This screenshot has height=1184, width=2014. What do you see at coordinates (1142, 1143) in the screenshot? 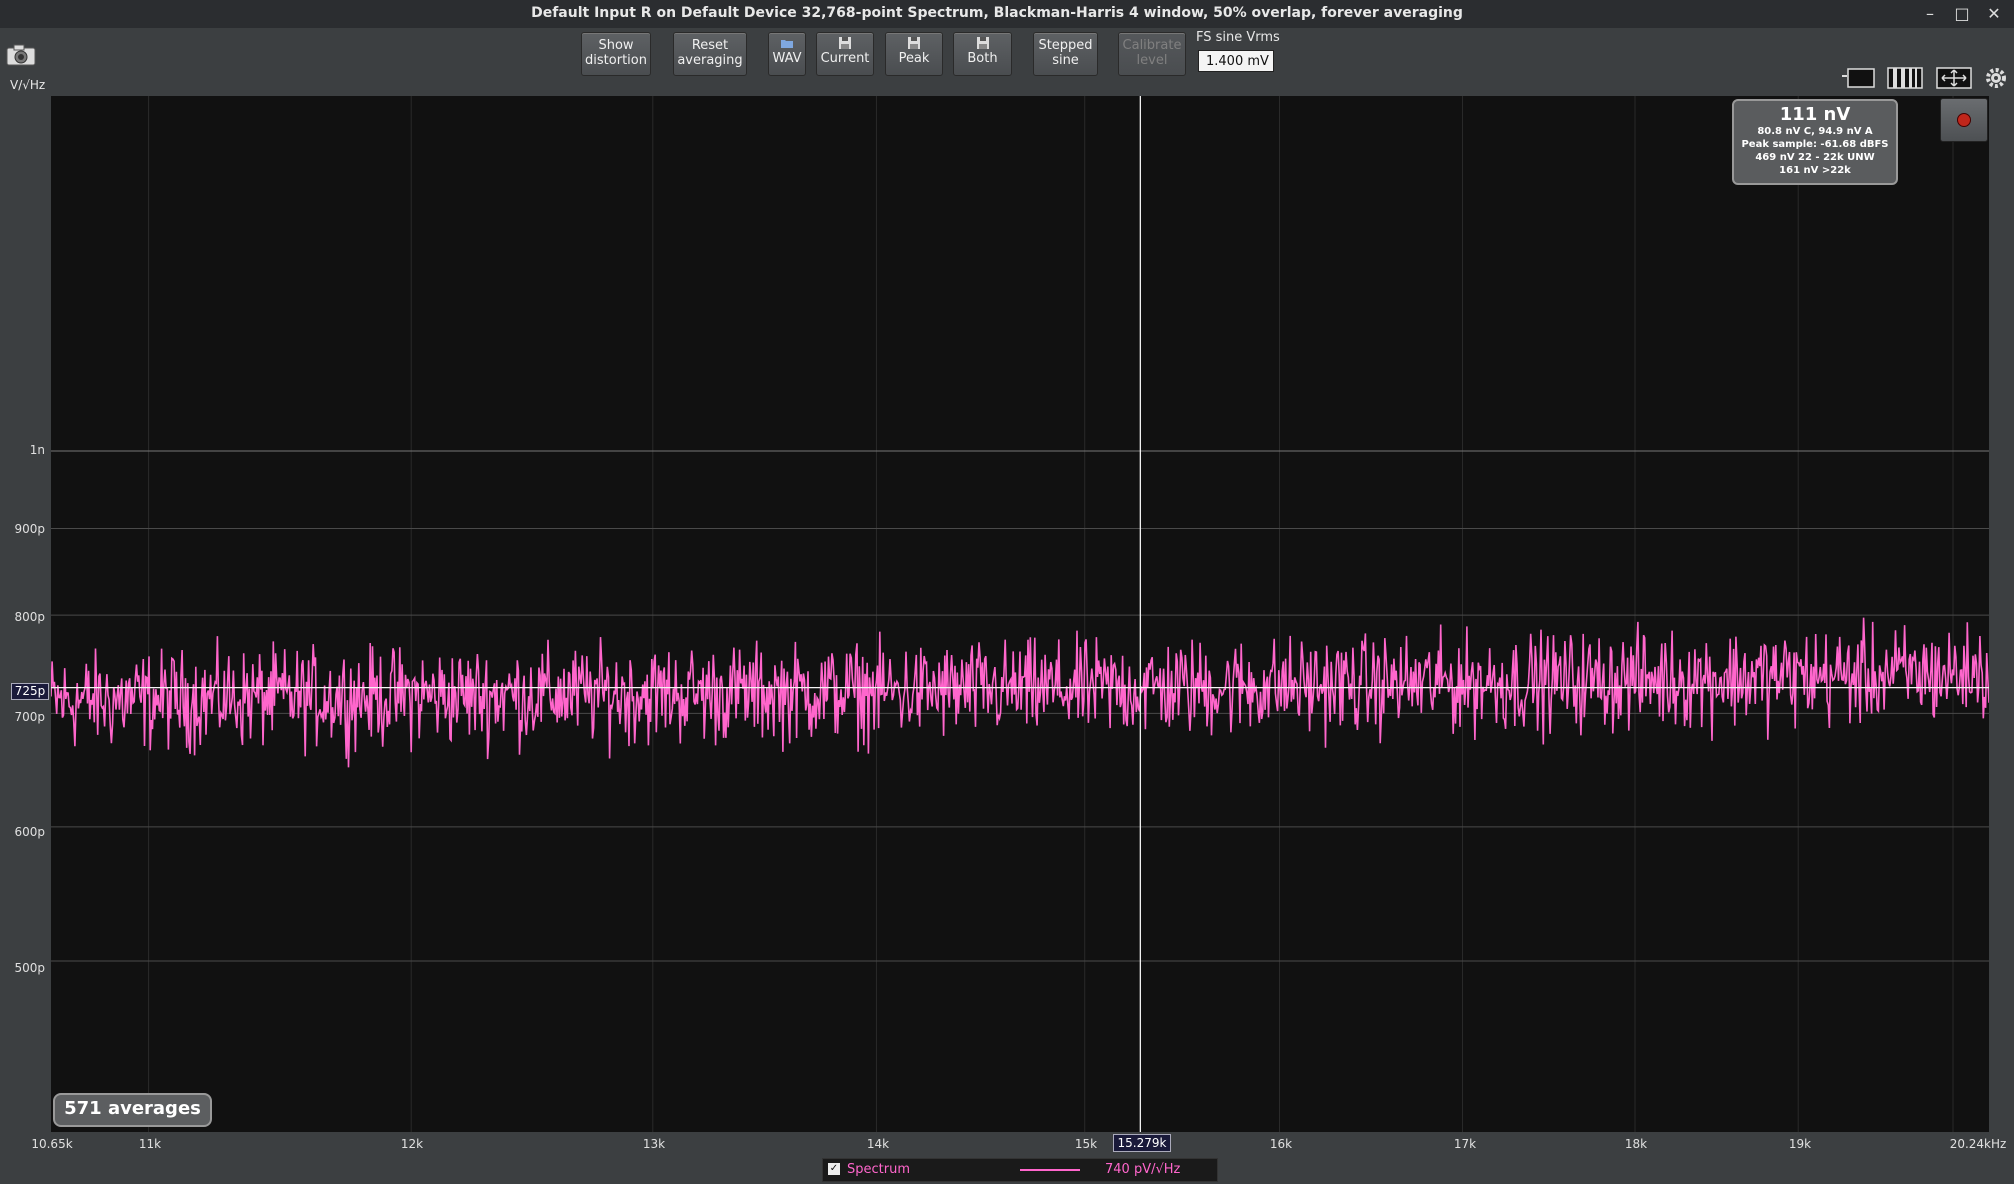
I see `cursor-x-readout: 15.279k` at bounding box center [1142, 1143].